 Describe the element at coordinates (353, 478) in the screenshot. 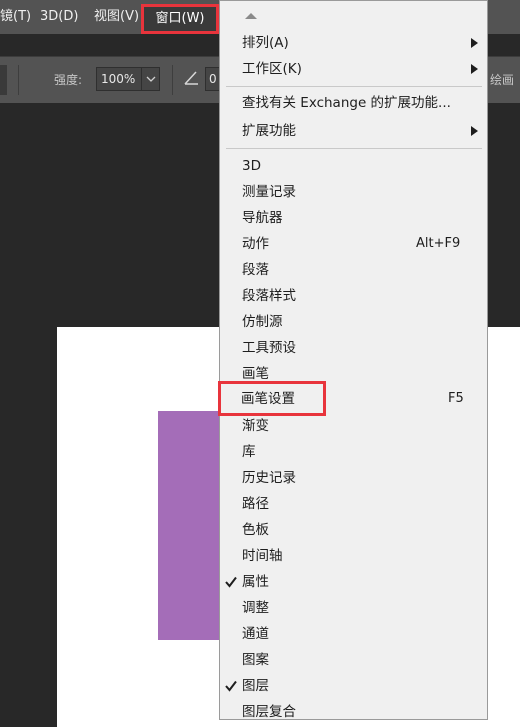

I see `menu-item-panel: 历史记录` at that location.